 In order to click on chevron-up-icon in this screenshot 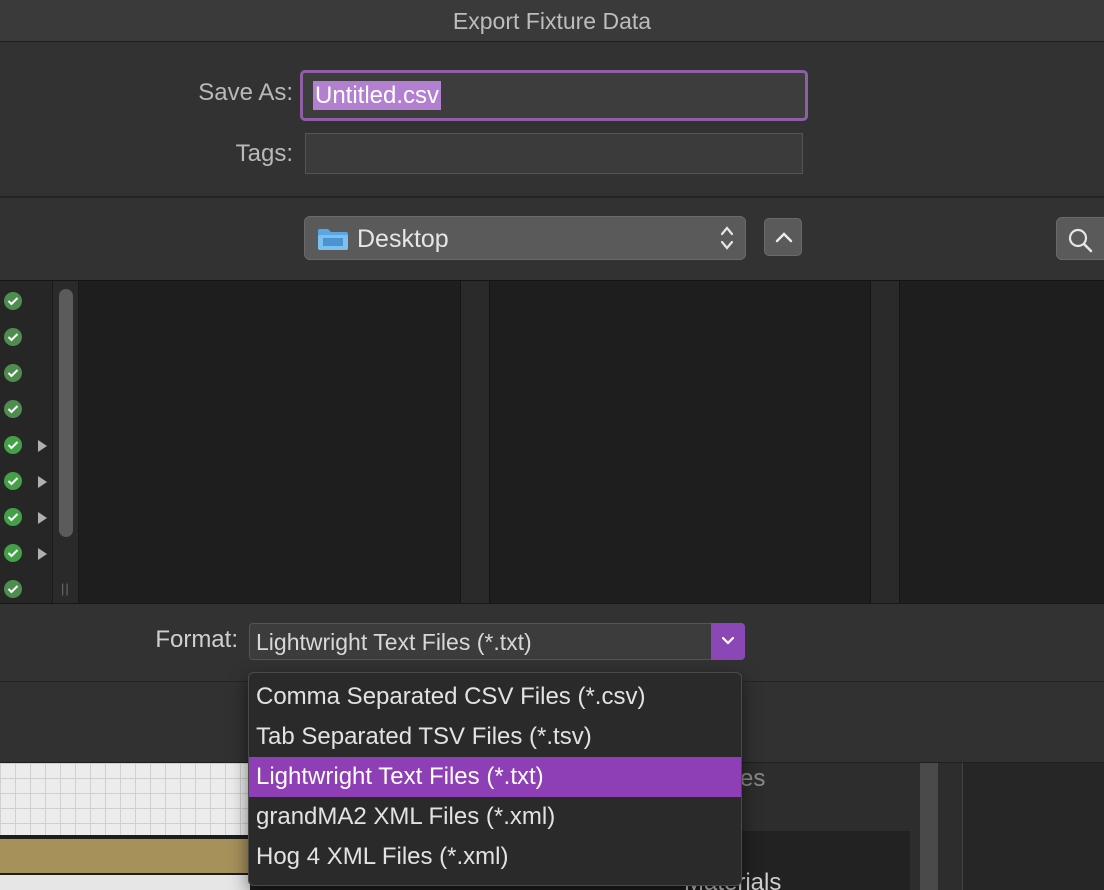, I will do `click(784, 237)`.